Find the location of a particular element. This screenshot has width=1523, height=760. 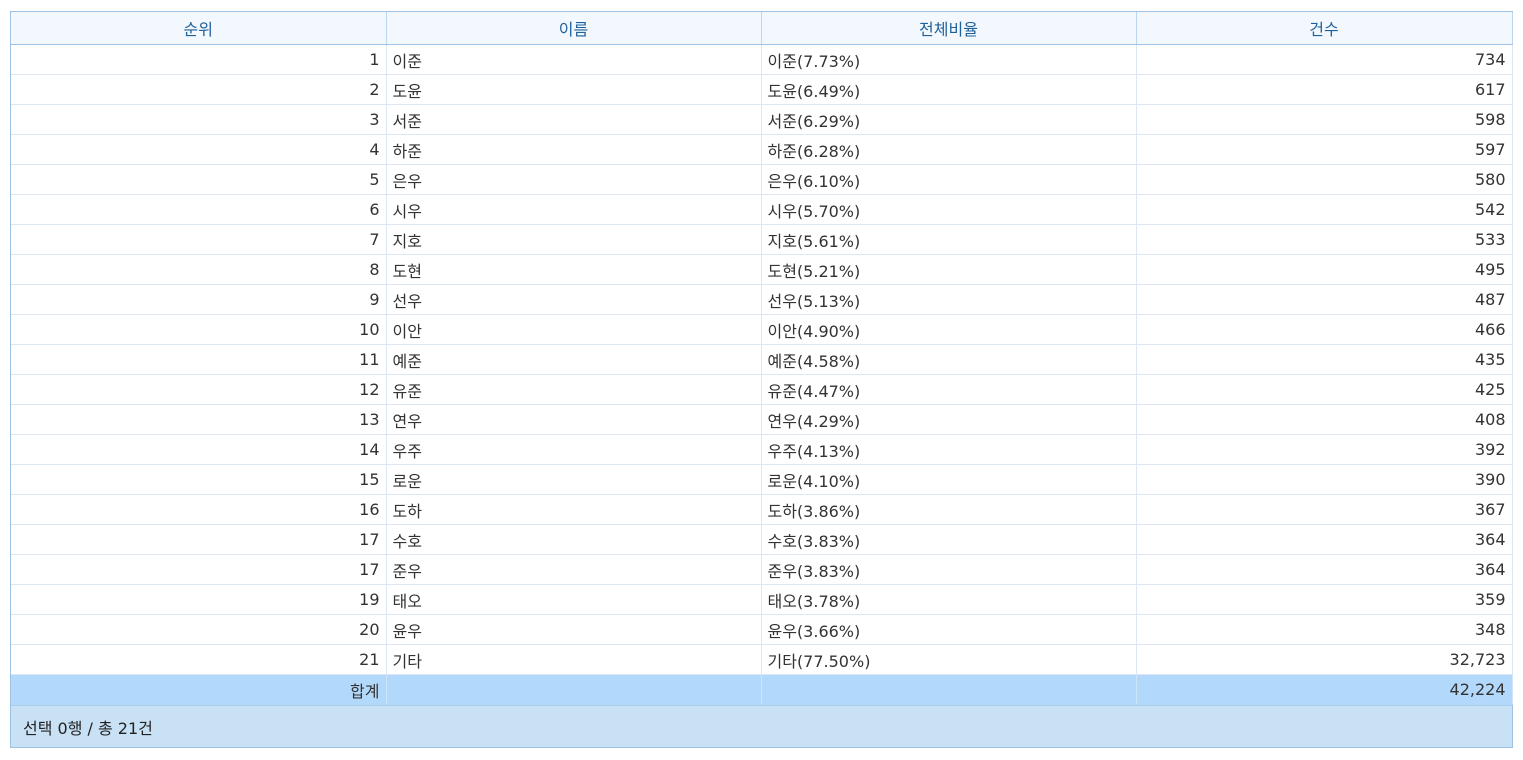

cell-ratio: 도하(3.86%) is located at coordinates (949, 509).